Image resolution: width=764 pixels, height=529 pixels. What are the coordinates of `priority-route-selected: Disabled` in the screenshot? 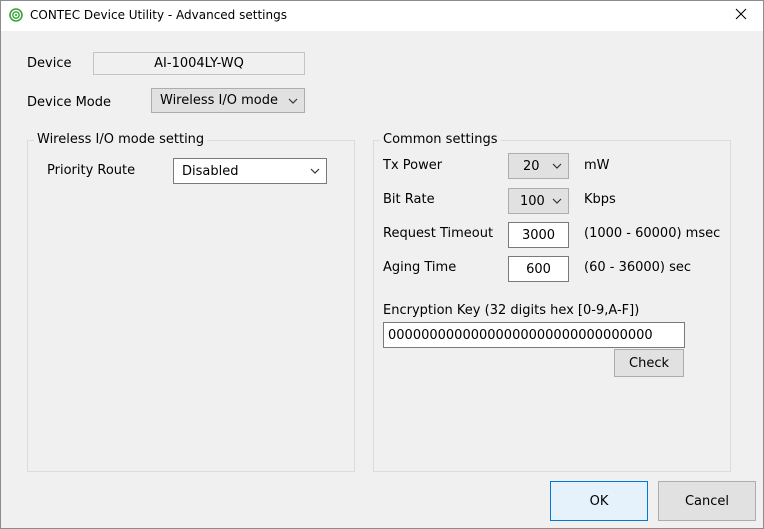 It's located at (210, 171).